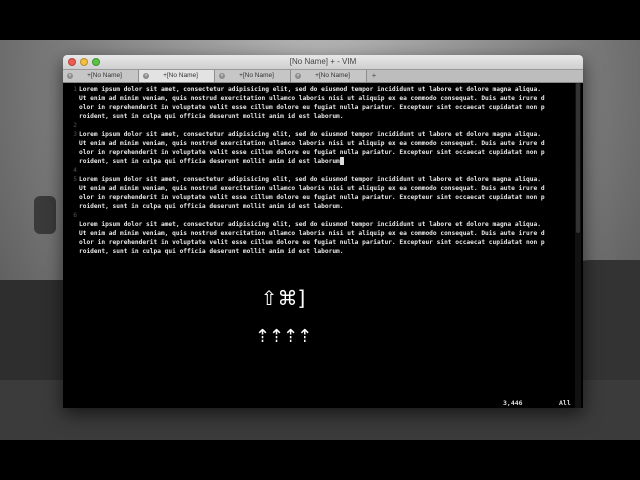 The width and height of the screenshot is (640, 480). Describe the element at coordinates (578, 245) in the screenshot. I see `scrollbar` at that location.